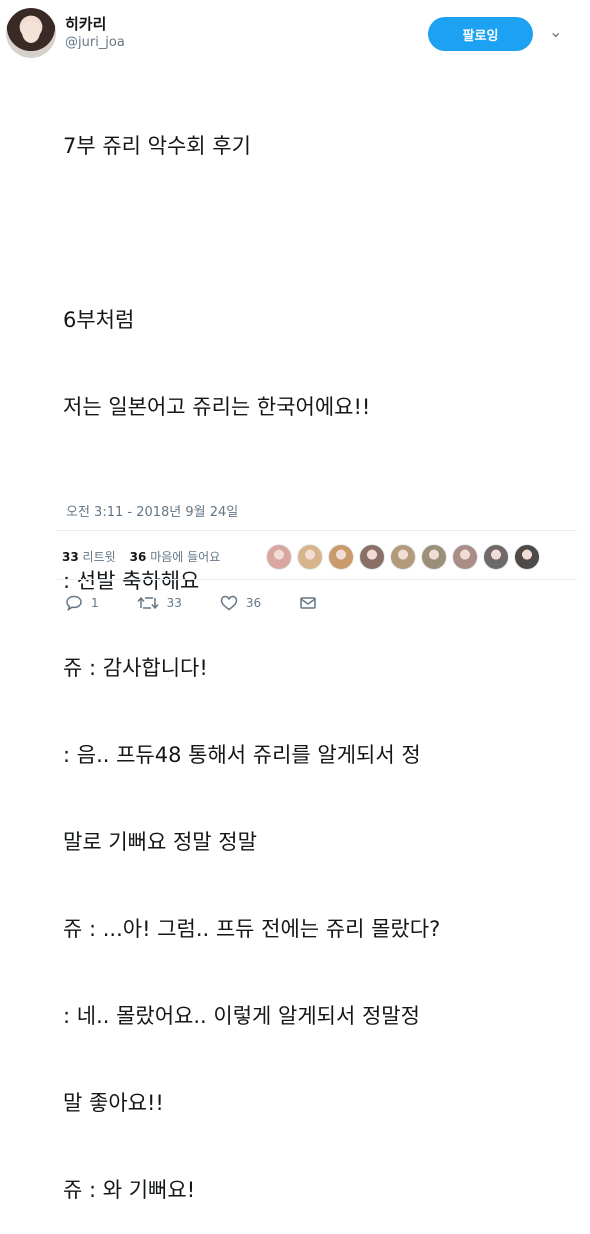 The width and height of the screenshot is (590, 1234). I want to click on reply-icon, so click(74, 603).